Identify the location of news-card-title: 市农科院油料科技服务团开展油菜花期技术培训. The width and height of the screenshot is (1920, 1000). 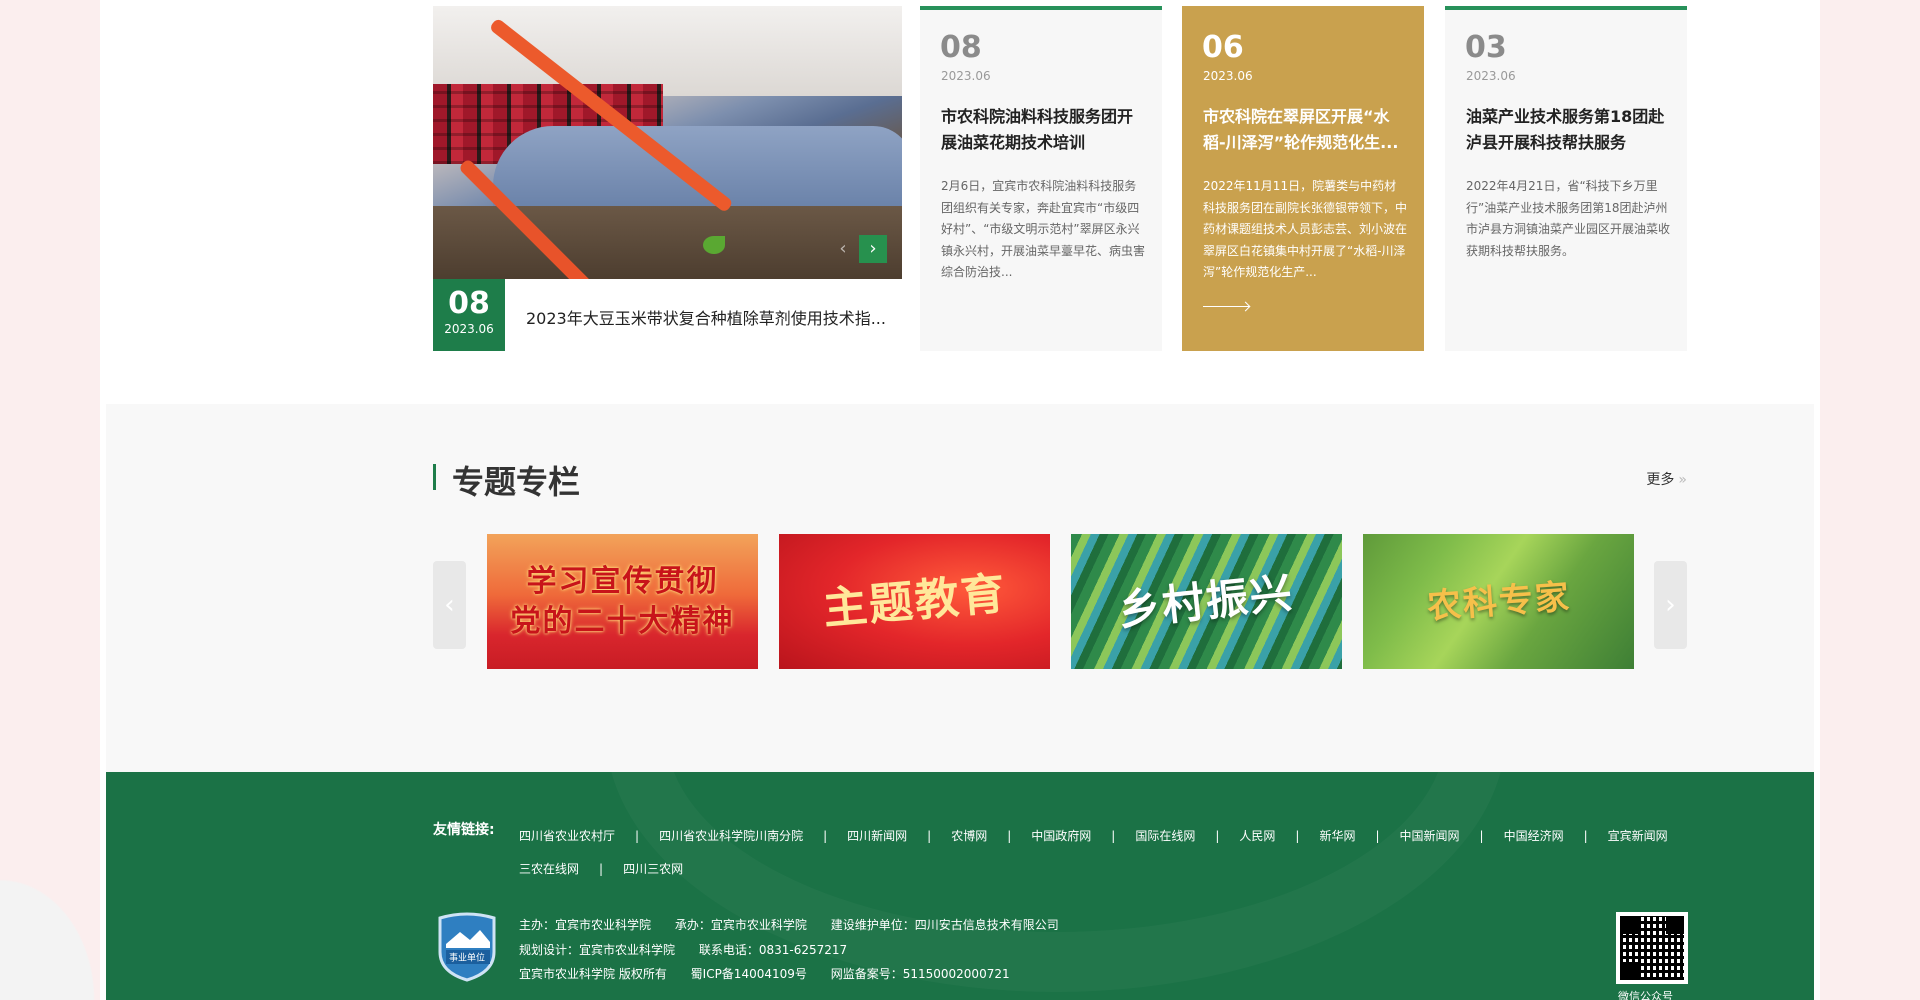
(1043, 130).